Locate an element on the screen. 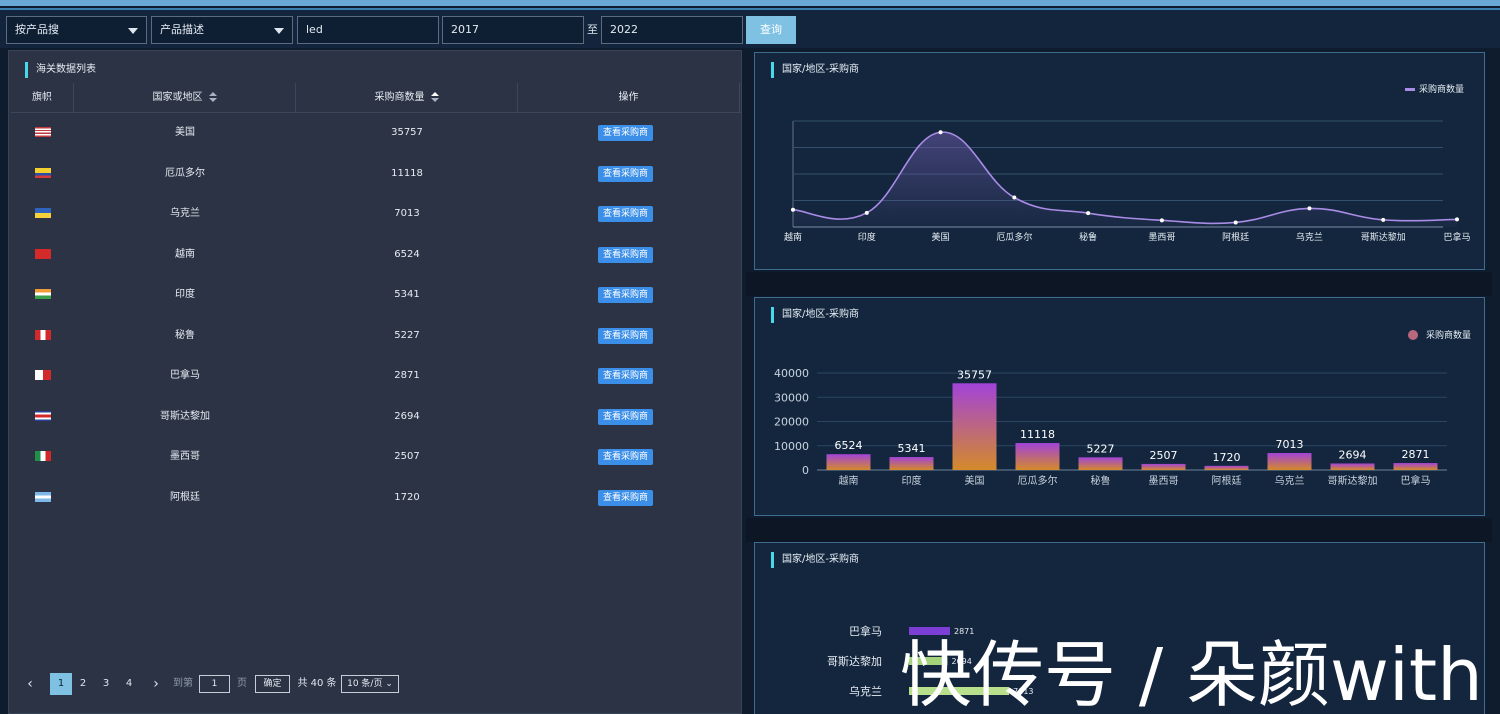 The height and width of the screenshot is (714, 1500). page-size-select: 10 条/页 ⌄ is located at coordinates (370, 684).